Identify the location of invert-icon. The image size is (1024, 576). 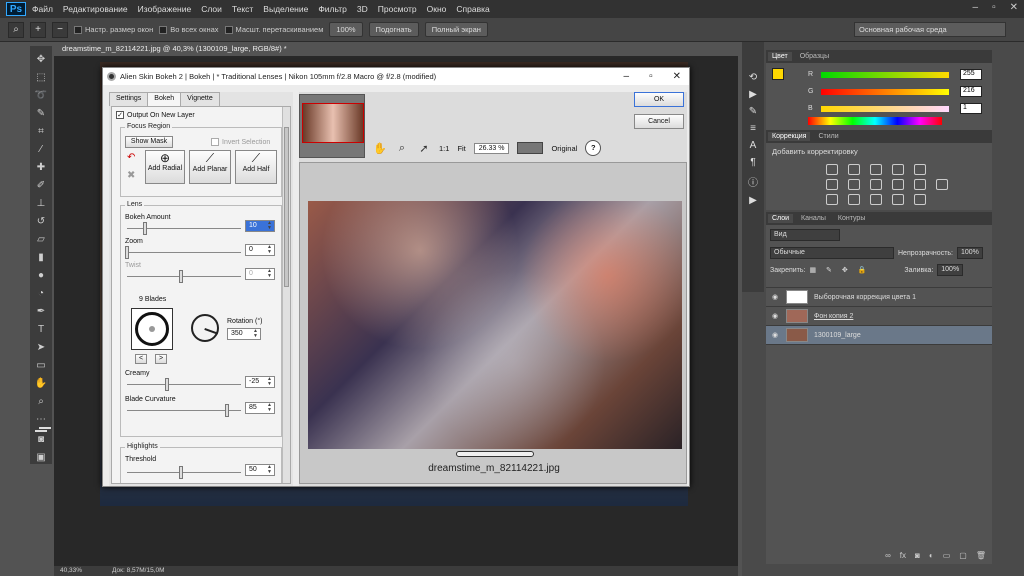
(832, 199).